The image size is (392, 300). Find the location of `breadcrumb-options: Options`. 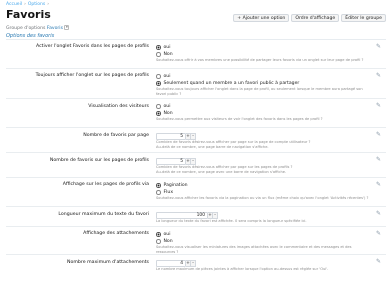

breadcrumb-options: Options is located at coordinates (36, 4).